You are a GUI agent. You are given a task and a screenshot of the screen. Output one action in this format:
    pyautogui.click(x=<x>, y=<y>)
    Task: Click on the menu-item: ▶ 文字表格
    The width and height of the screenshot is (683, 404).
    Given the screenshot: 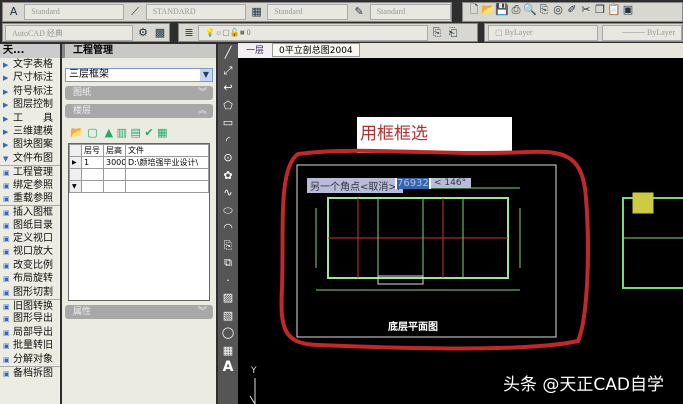 What is the action you would take?
    pyautogui.click(x=30, y=64)
    